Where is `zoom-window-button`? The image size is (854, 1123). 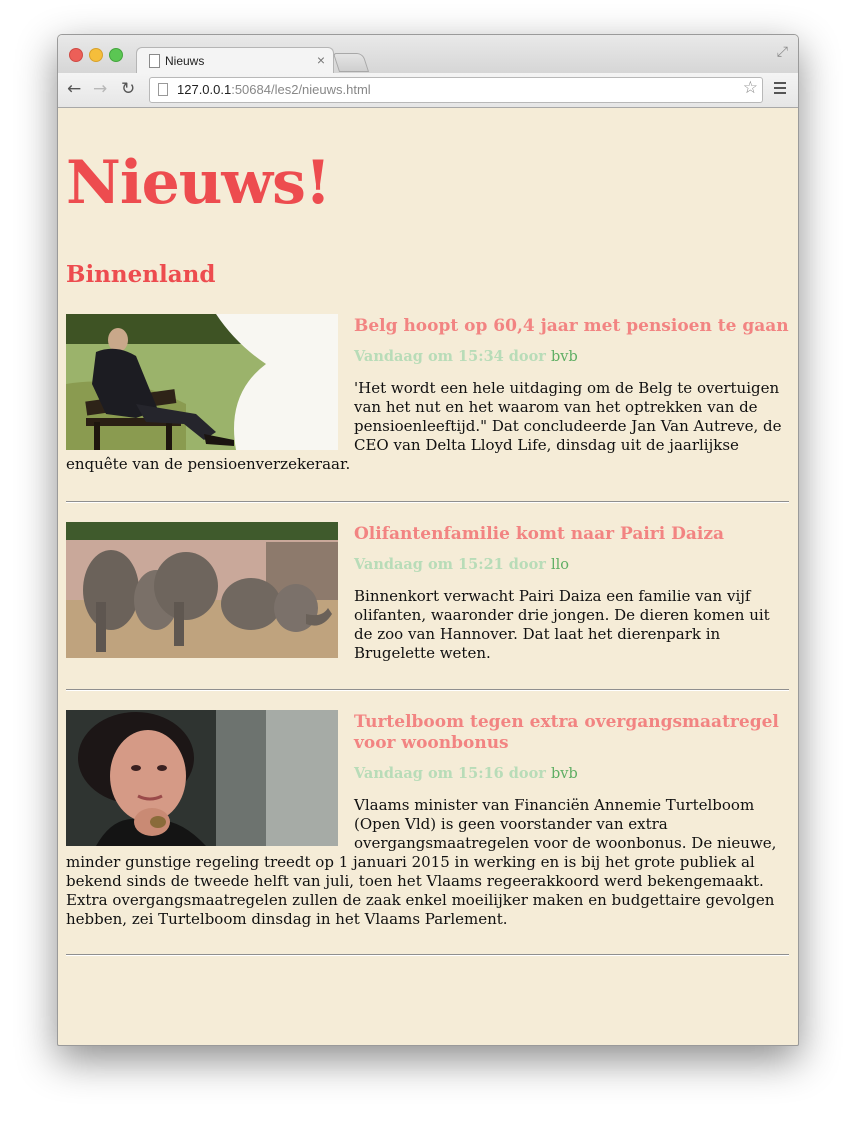
zoom-window-button is located at coordinates (116, 55).